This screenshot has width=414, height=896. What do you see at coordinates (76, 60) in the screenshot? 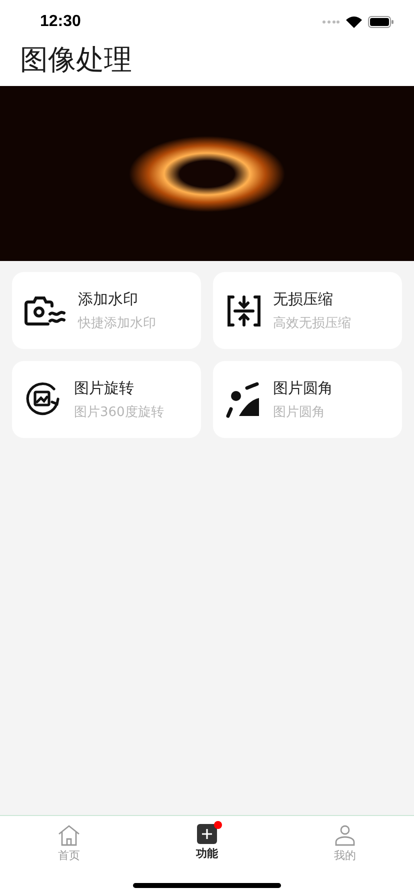
I see `page-title: 图像处理` at bounding box center [76, 60].